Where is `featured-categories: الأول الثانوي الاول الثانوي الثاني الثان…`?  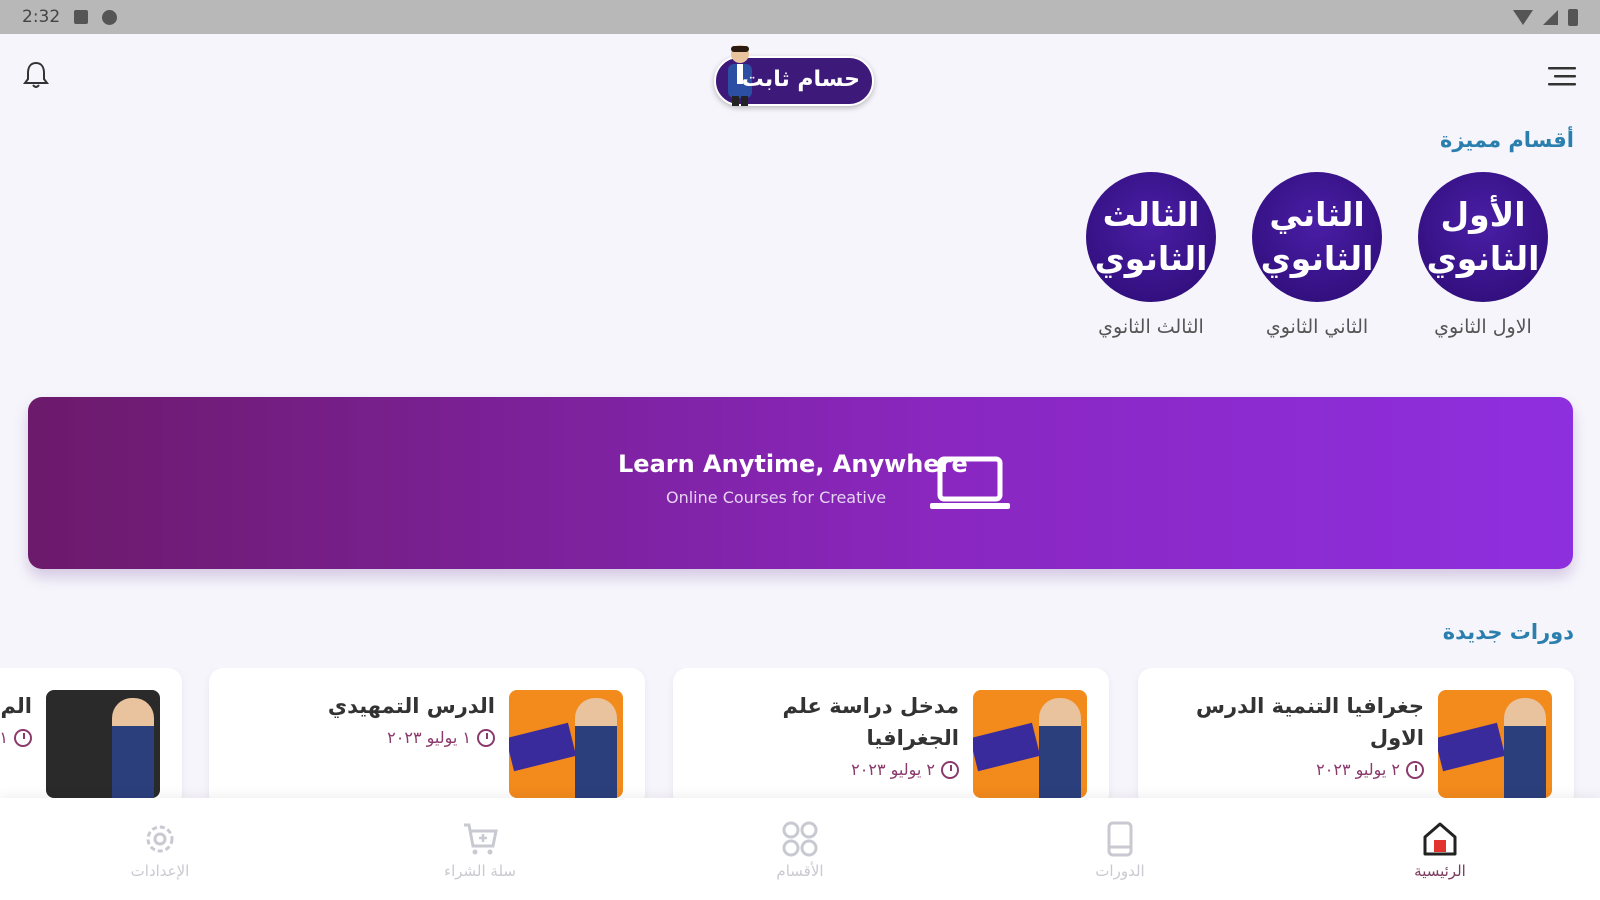 featured-categories: الأول الثانوي الاول الثانوي الثاني الثان… is located at coordinates (1317, 255).